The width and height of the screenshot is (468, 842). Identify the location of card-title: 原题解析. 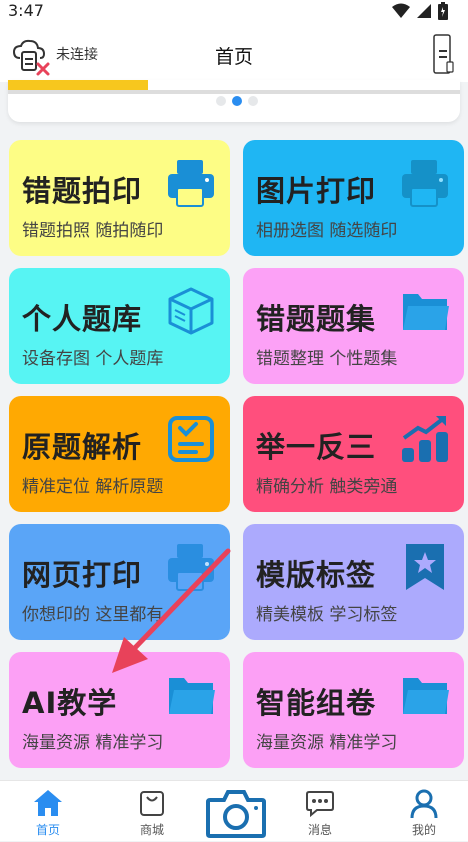
(82, 447).